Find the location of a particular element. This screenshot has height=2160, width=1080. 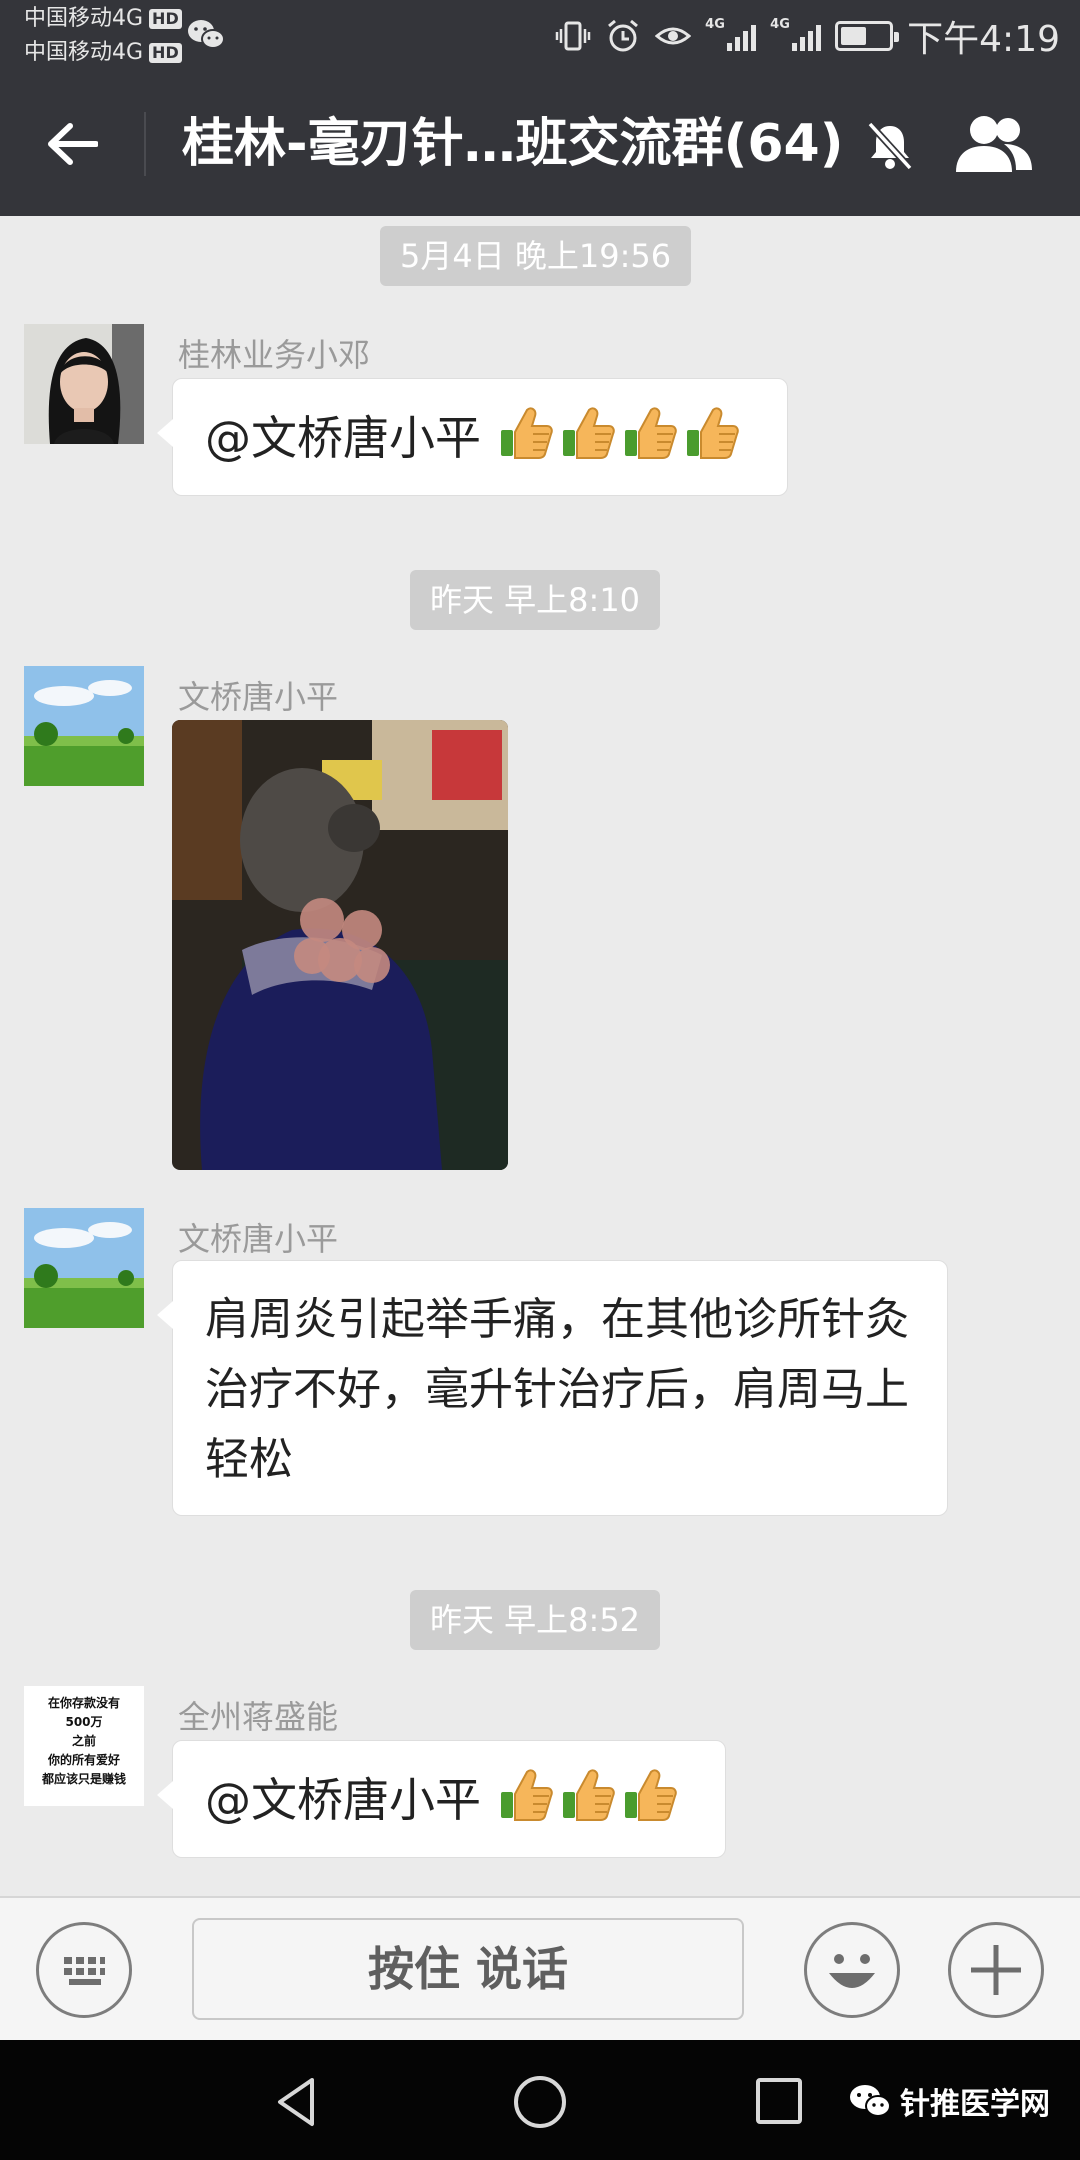

battery-icon is located at coordinates (867, 36).